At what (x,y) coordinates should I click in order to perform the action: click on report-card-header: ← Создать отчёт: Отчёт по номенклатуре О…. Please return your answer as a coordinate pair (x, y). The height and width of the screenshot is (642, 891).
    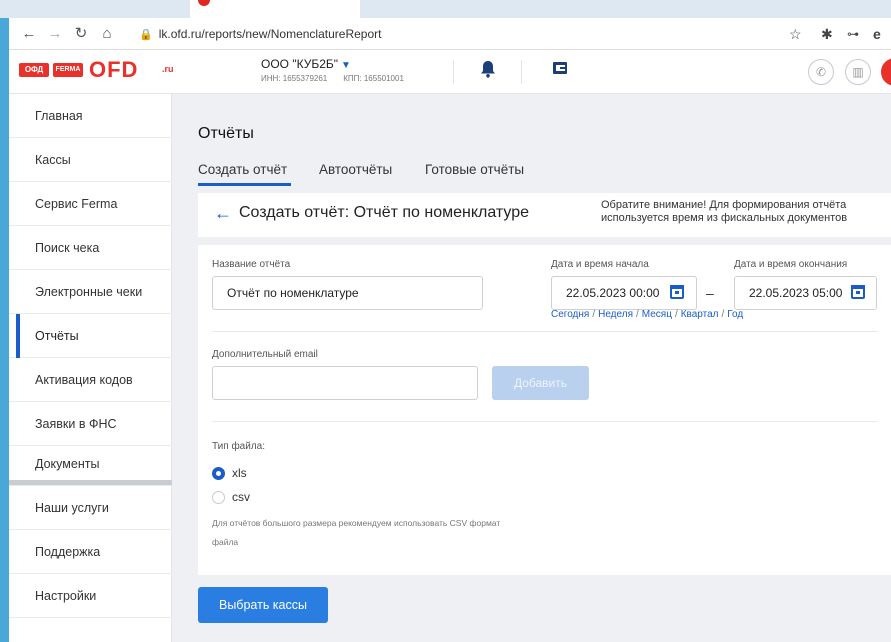
    Looking at the image, I should click on (544, 215).